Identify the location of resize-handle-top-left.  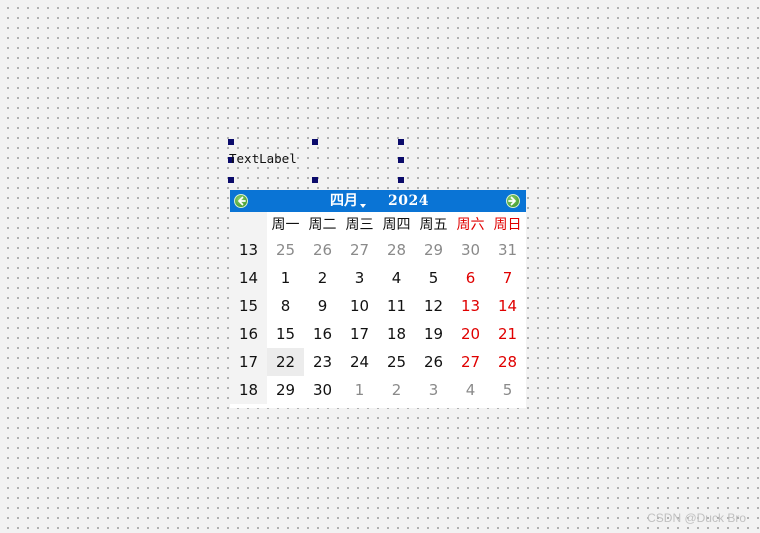
(231, 142).